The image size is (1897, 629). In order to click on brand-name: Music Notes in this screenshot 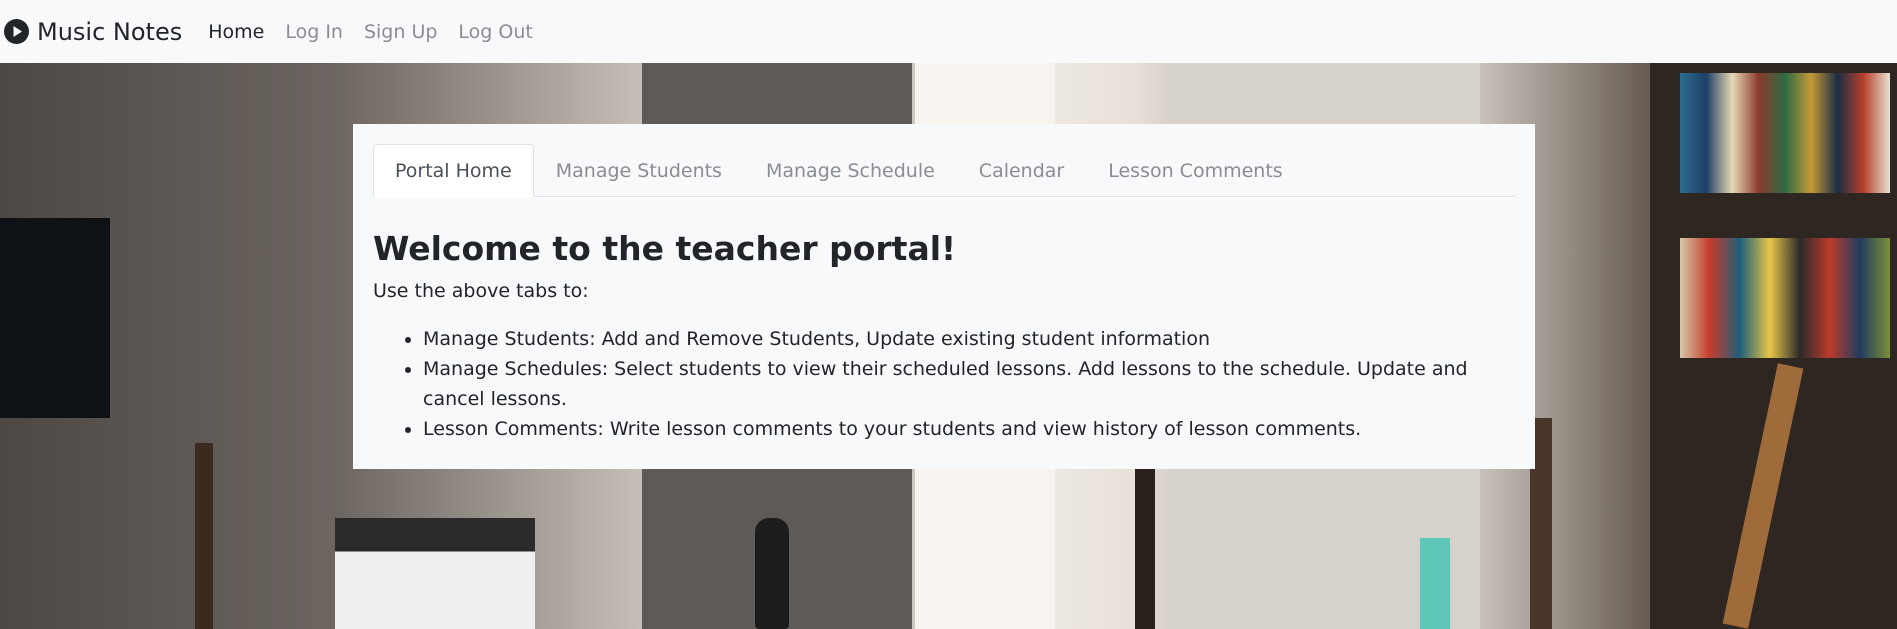, I will do `click(110, 31)`.